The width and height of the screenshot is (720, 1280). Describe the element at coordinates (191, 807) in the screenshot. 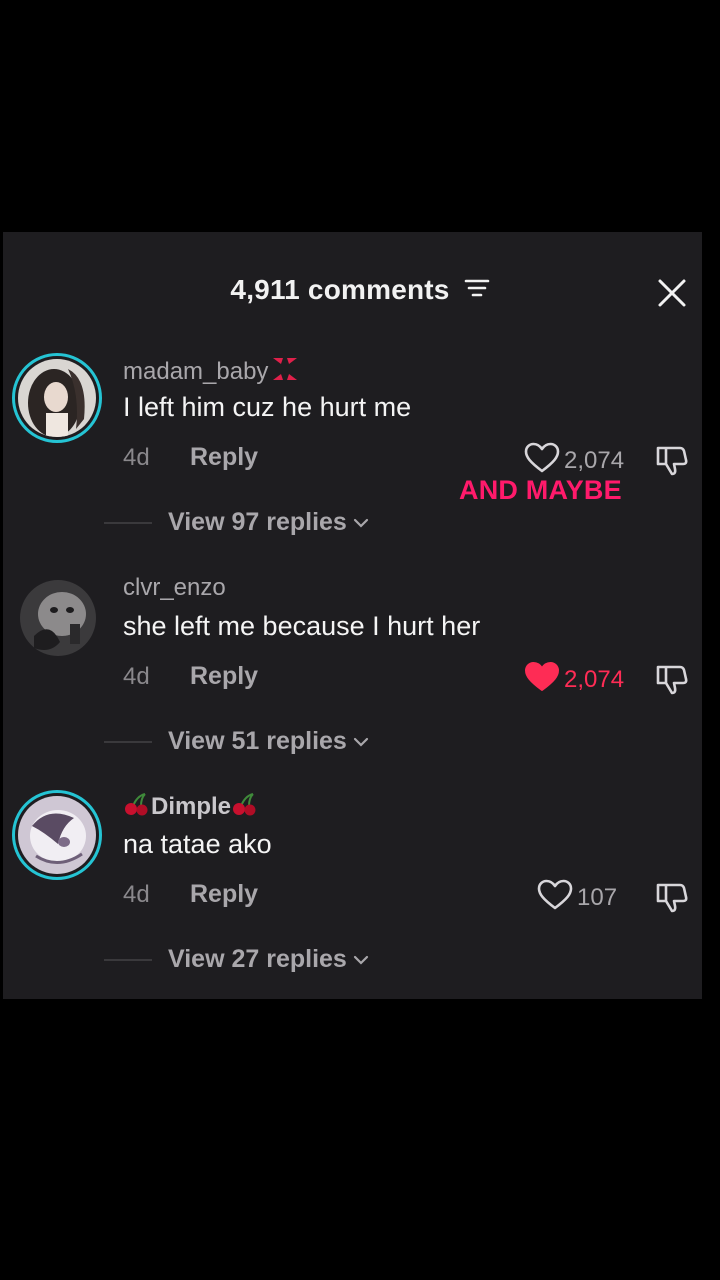

I see `comment-username: Dimple` at that location.